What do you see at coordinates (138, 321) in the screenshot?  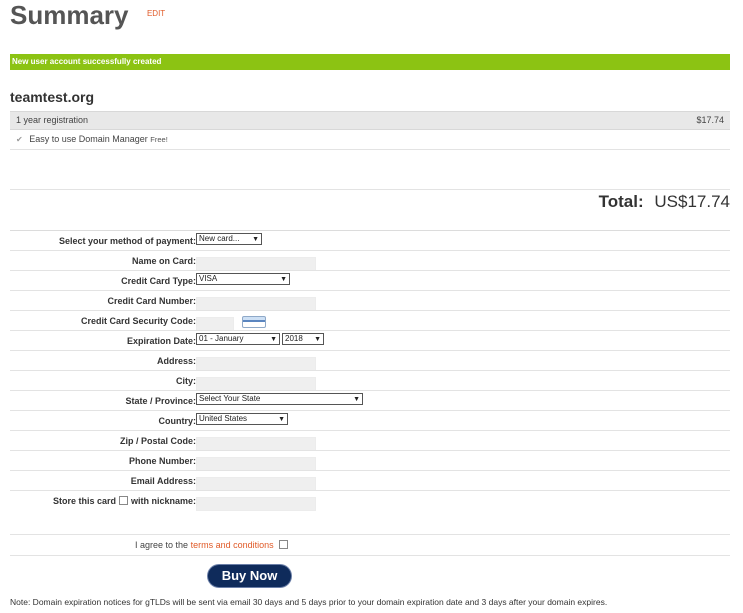 I see `security-code-label: Credit Card Security Code:` at bounding box center [138, 321].